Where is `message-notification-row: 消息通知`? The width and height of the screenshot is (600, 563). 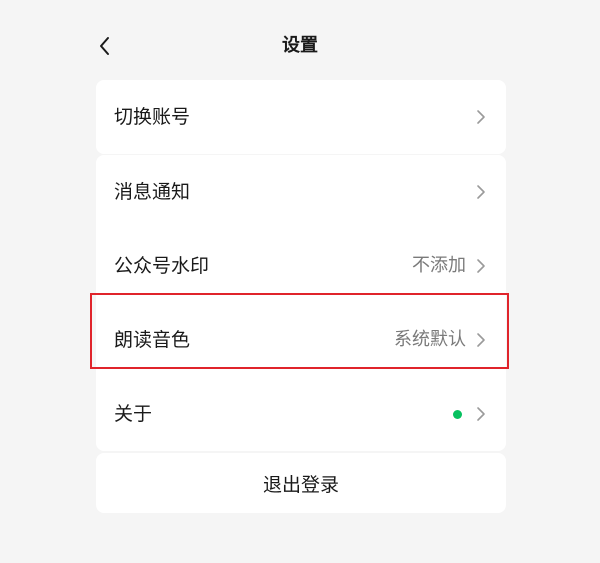
message-notification-row: 消息通知 is located at coordinates (301, 192).